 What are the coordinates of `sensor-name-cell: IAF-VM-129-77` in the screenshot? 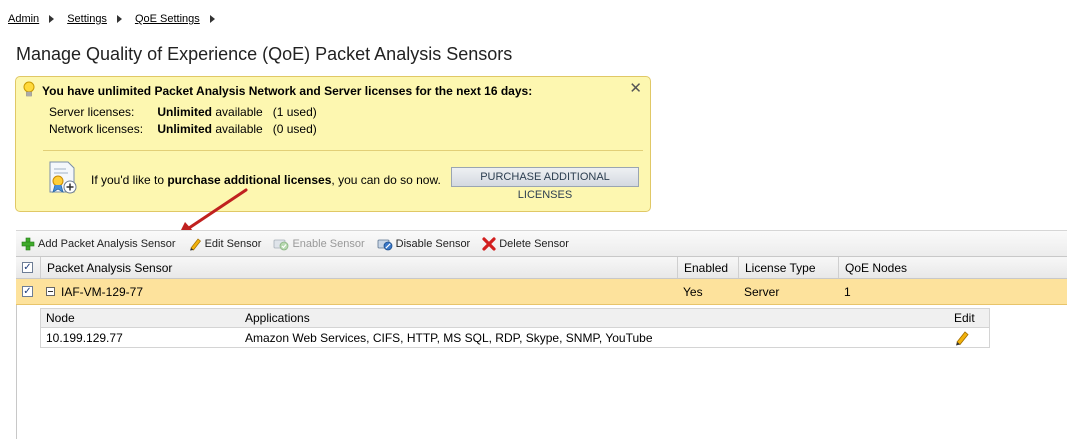 It's located at (358, 291).